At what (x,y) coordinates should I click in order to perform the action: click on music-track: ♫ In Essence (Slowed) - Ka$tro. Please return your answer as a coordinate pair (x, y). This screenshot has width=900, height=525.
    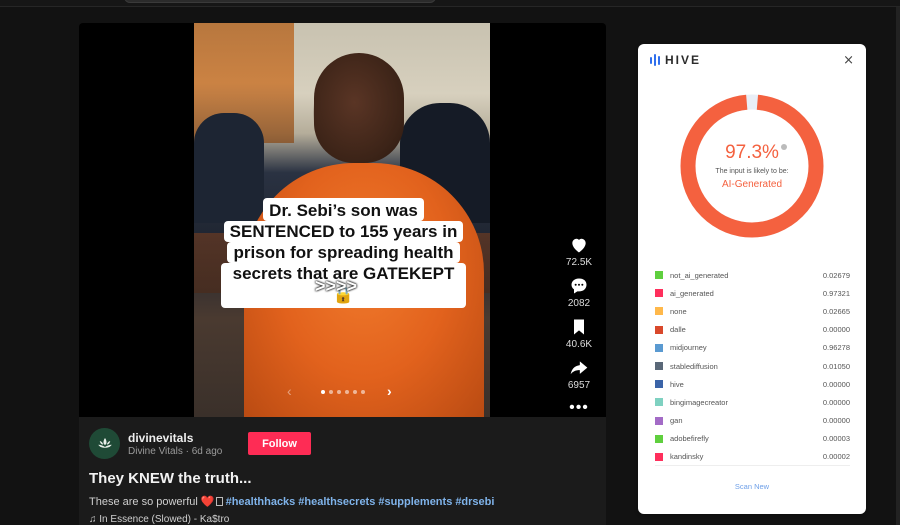
    Looking at the image, I should click on (159, 519).